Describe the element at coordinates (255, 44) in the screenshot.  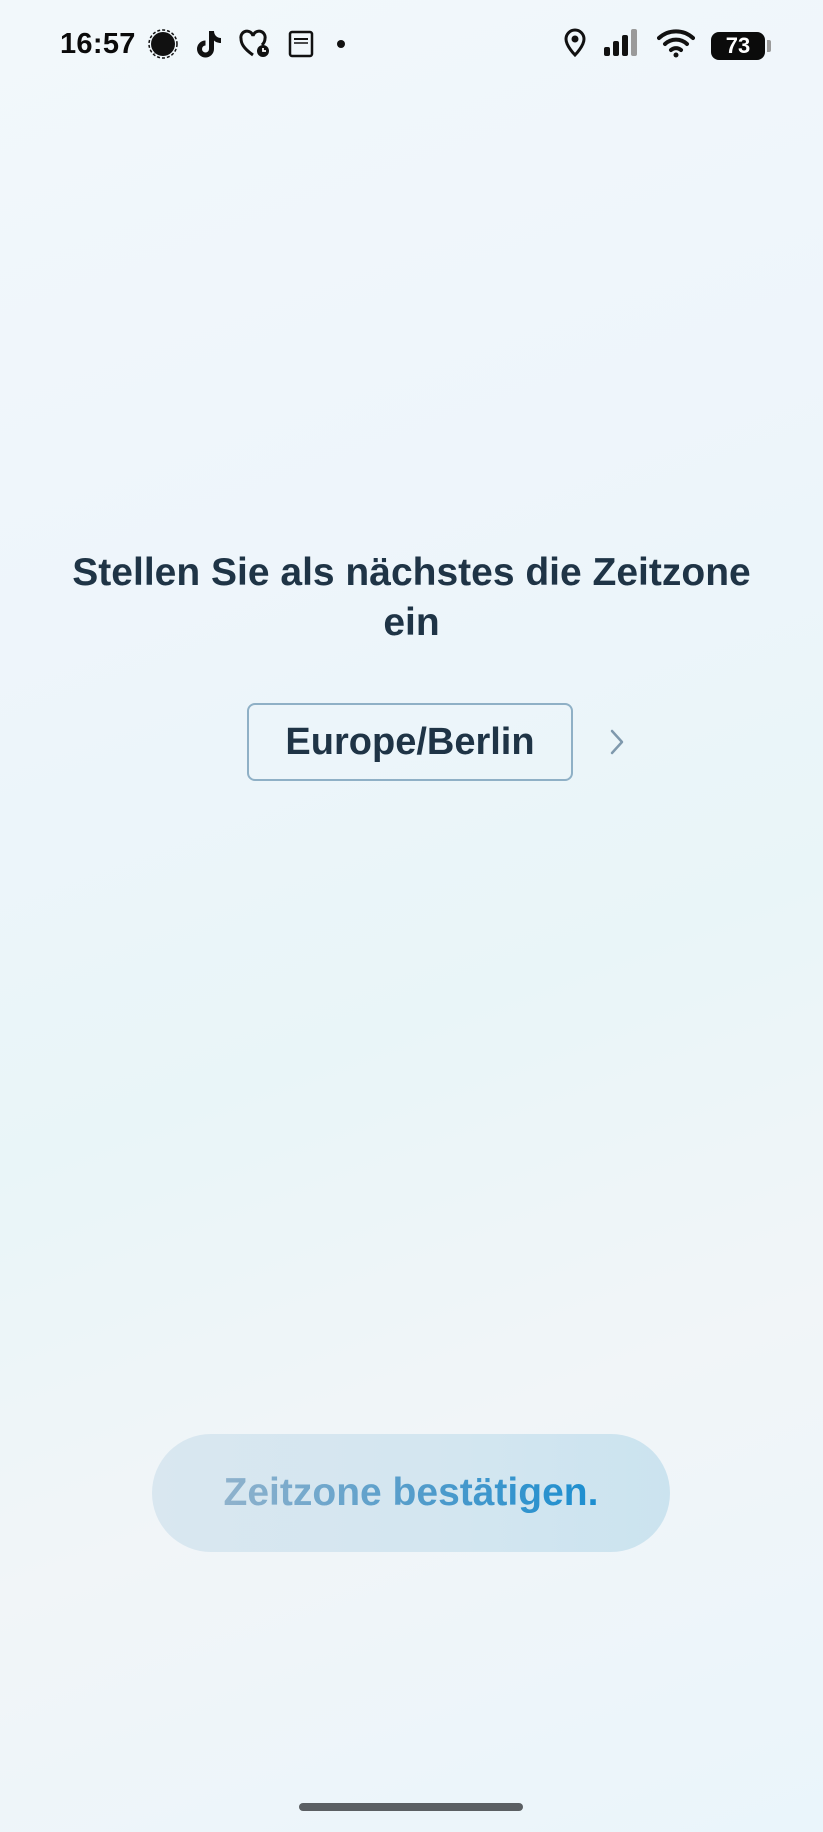
I see `health-icon` at that location.